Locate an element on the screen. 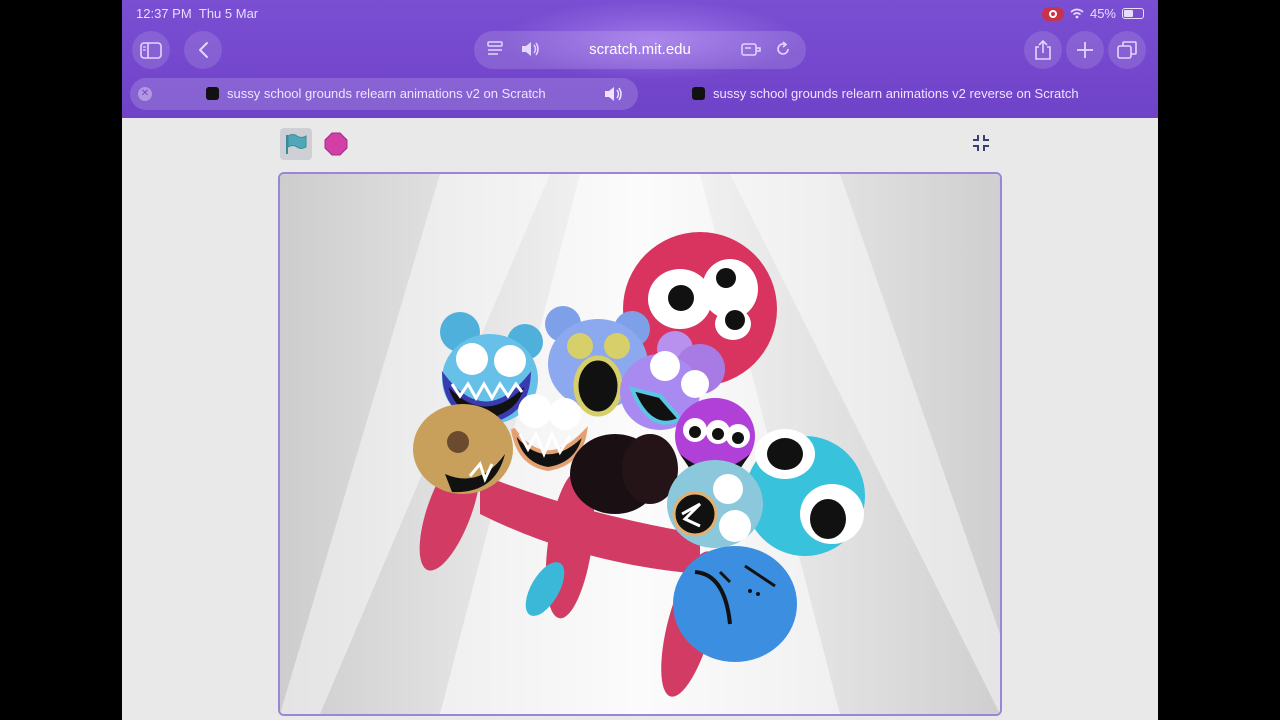  tabs-icon is located at coordinates (1127, 50).